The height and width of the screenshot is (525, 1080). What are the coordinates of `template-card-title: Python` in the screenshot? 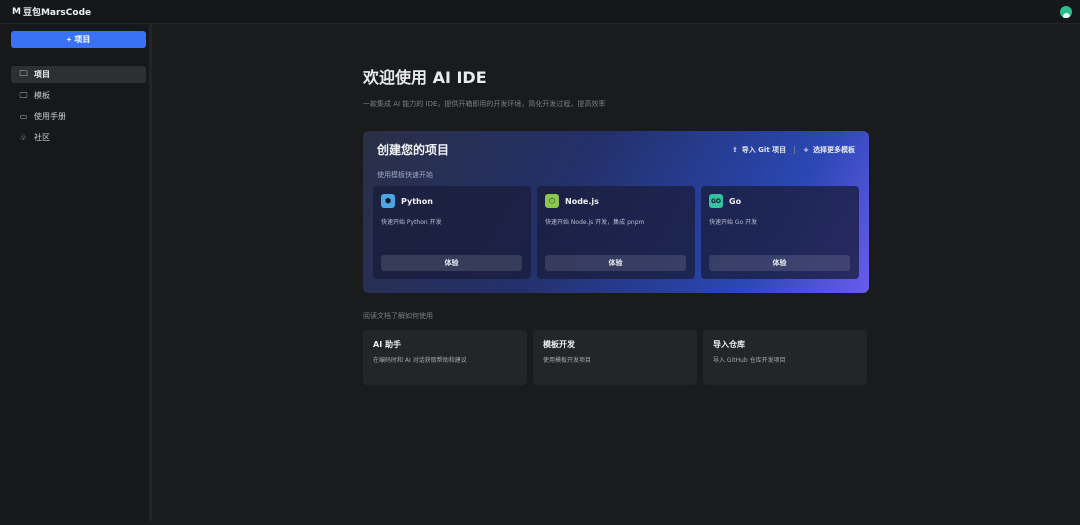 It's located at (417, 201).